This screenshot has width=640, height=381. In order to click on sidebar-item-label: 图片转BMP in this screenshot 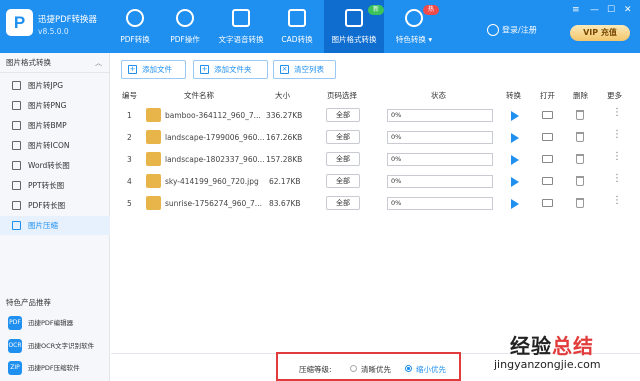, I will do `click(47, 125)`.